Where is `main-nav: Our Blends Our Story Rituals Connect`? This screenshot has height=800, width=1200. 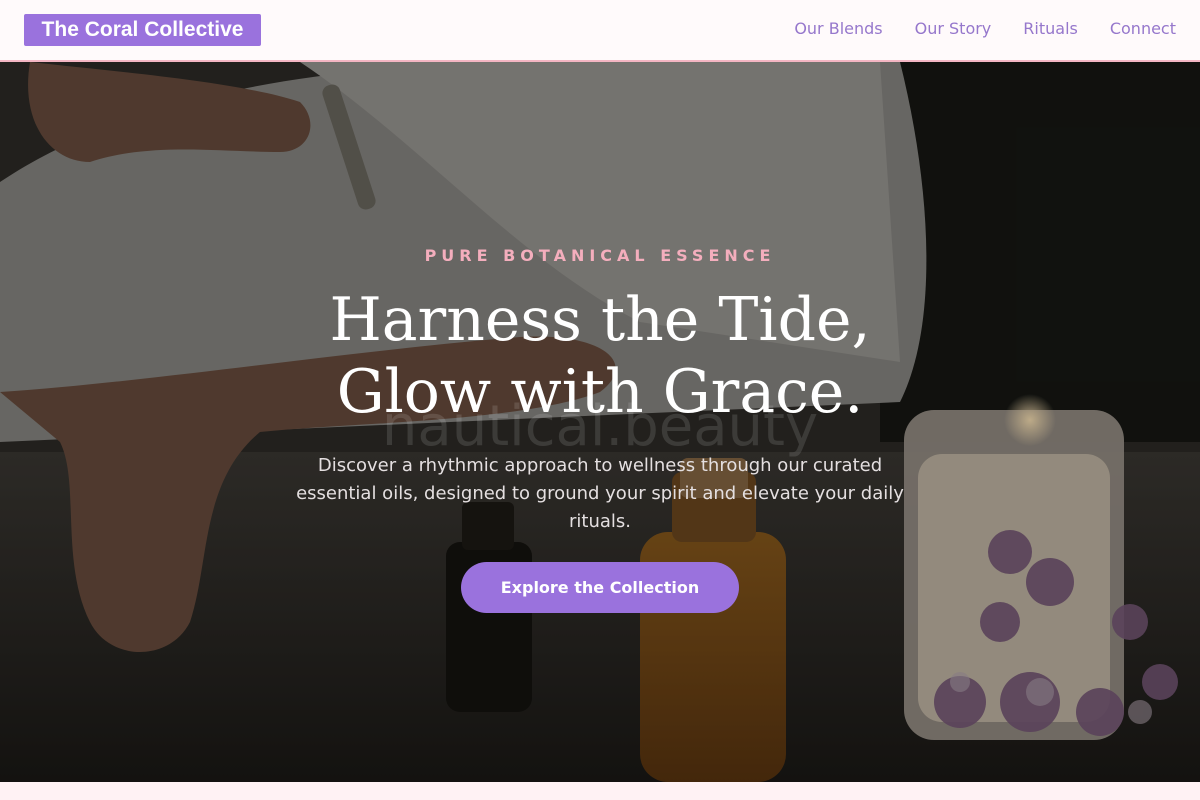
main-nav: Our Blends Our Story Rituals Connect is located at coordinates (985, 29).